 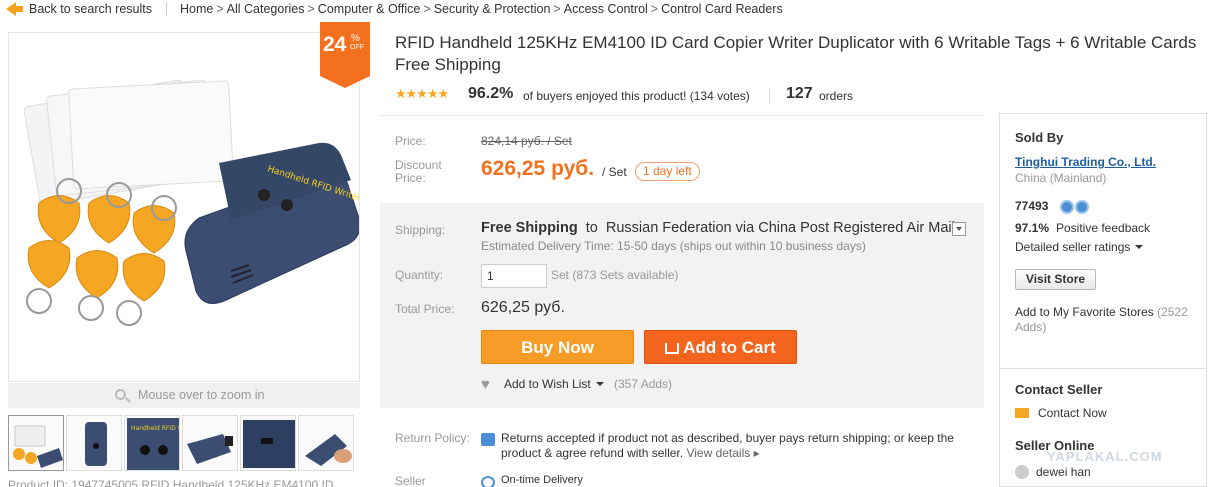 What do you see at coordinates (1103, 228) in the screenshot?
I see `feedback-text: Positive feedback` at bounding box center [1103, 228].